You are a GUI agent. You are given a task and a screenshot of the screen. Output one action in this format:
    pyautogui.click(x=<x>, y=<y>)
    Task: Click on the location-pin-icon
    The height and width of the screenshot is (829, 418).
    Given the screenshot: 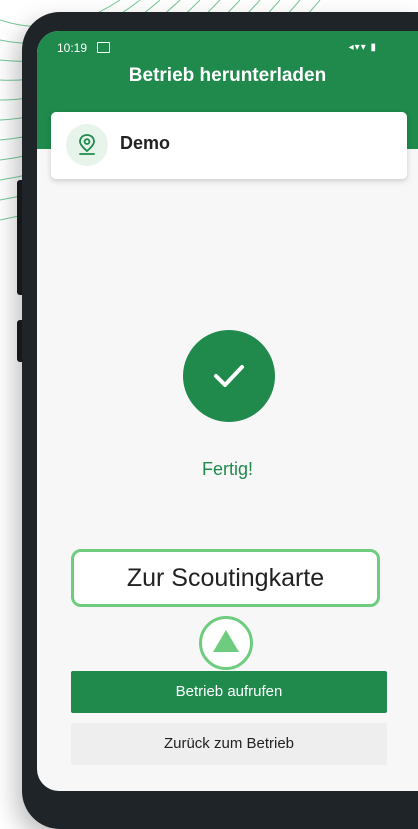 What is the action you would take?
    pyautogui.click(x=87, y=145)
    